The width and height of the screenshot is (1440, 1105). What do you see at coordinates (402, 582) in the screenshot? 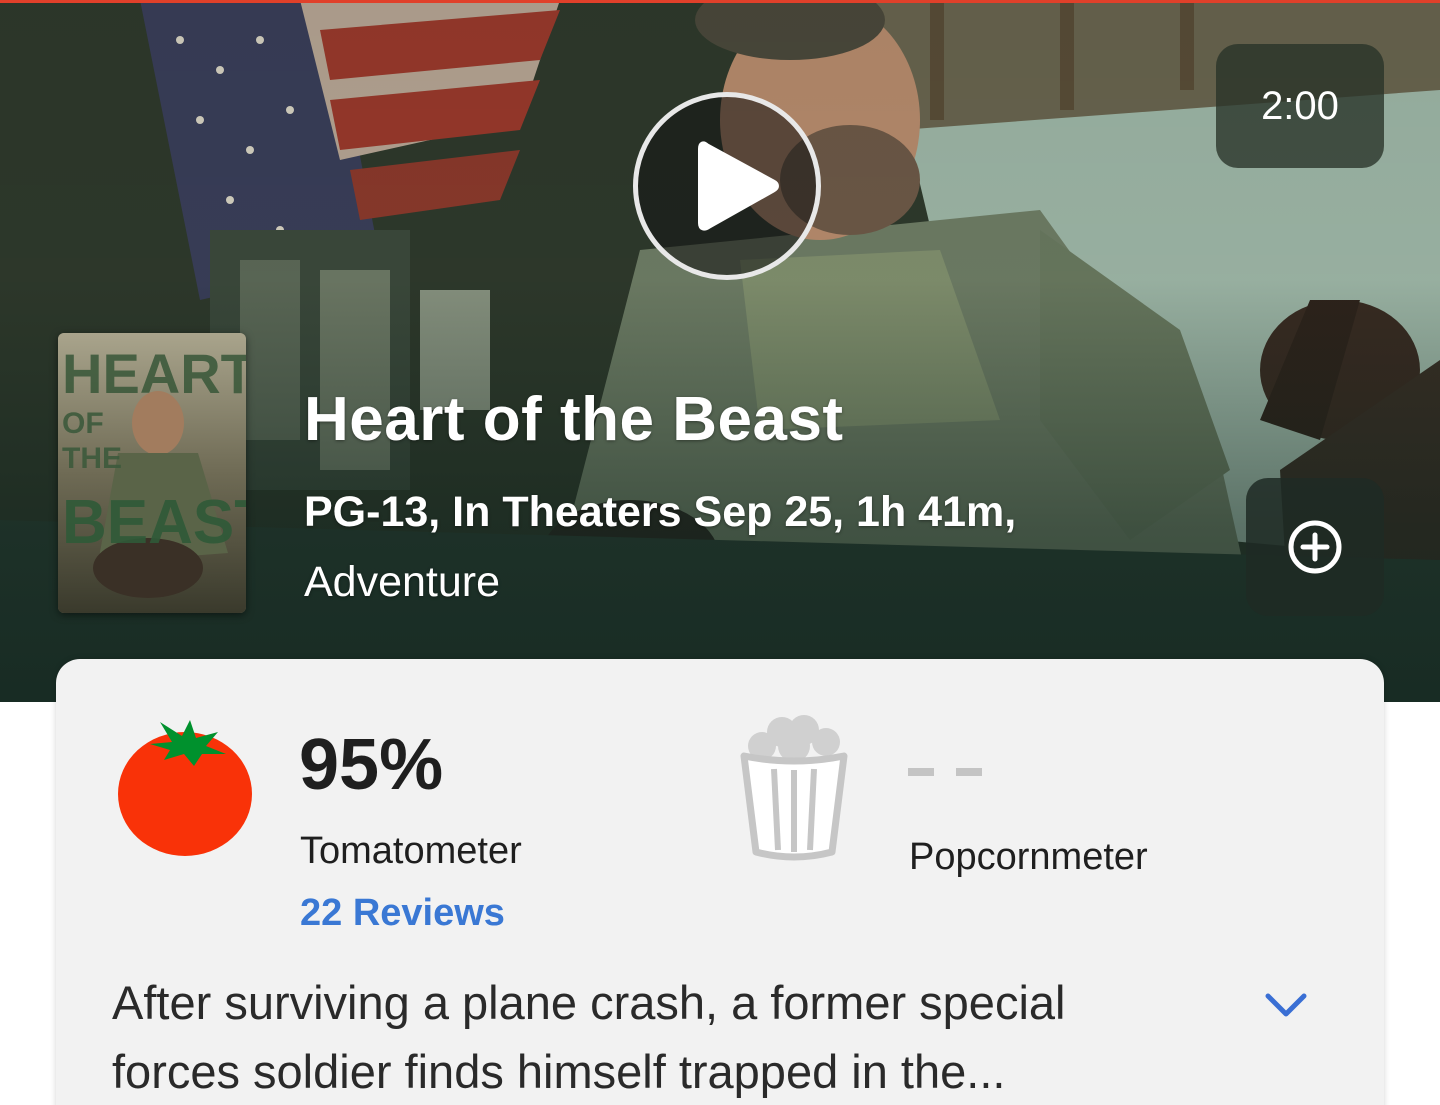
I see `movie-genre: Adventure` at bounding box center [402, 582].